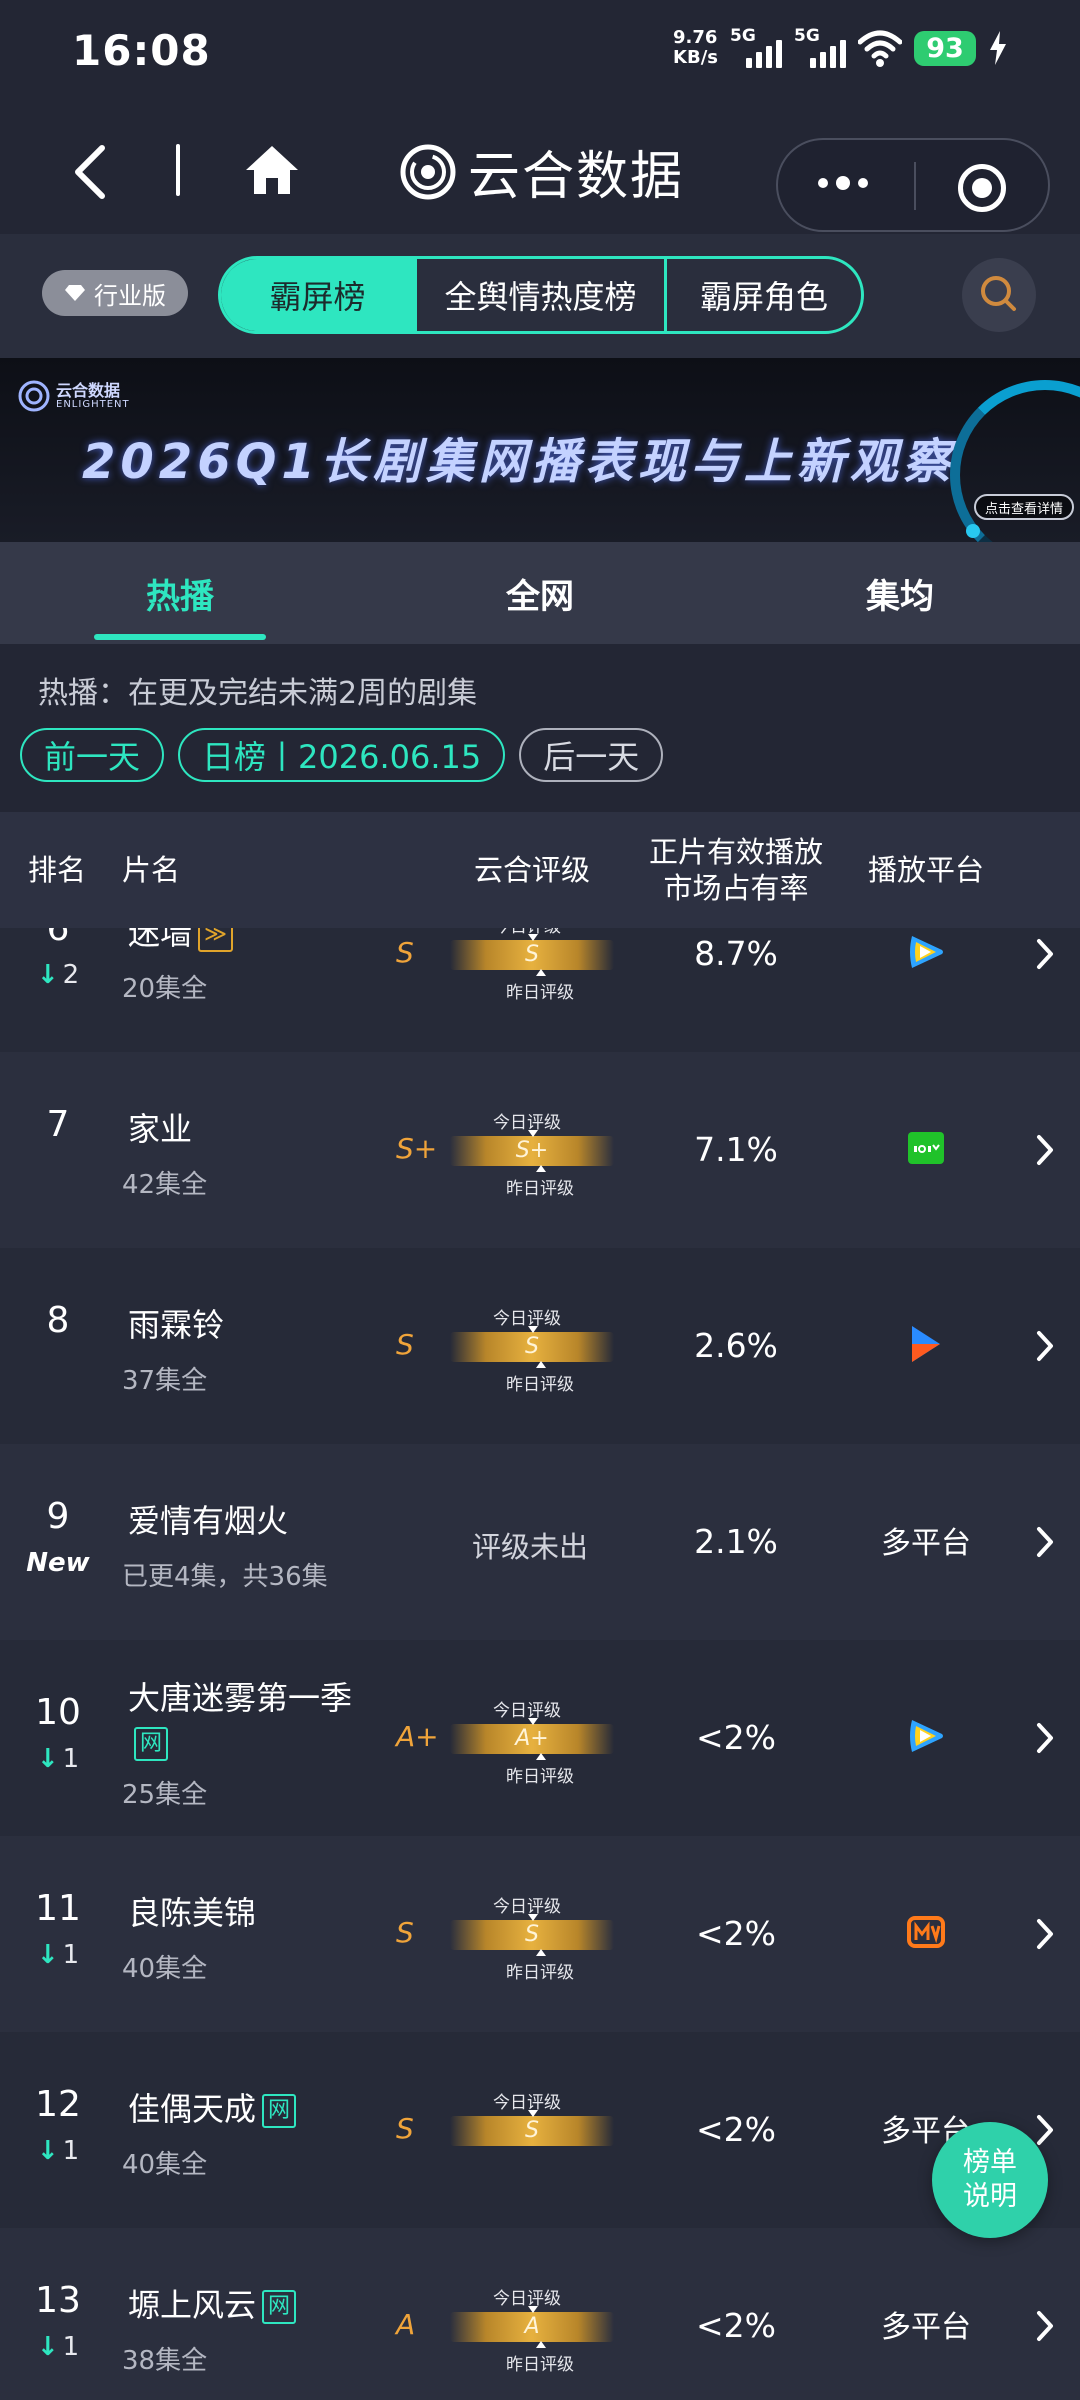 The width and height of the screenshot is (1080, 2400). I want to click on brand-logo-icon, so click(34, 396).